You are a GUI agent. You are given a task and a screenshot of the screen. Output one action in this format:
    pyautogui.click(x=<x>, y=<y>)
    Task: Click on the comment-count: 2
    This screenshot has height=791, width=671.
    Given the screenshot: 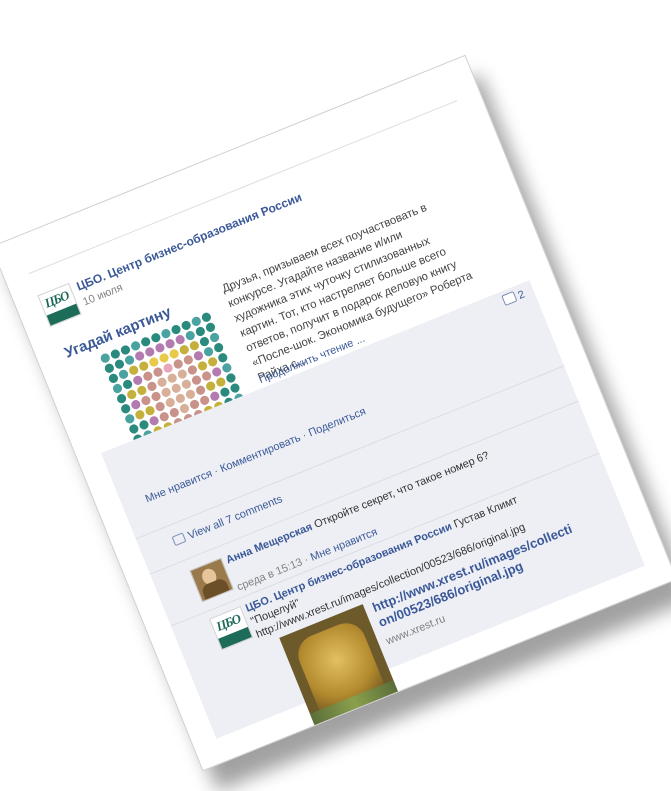 What is the action you would take?
    pyautogui.click(x=514, y=298)
    